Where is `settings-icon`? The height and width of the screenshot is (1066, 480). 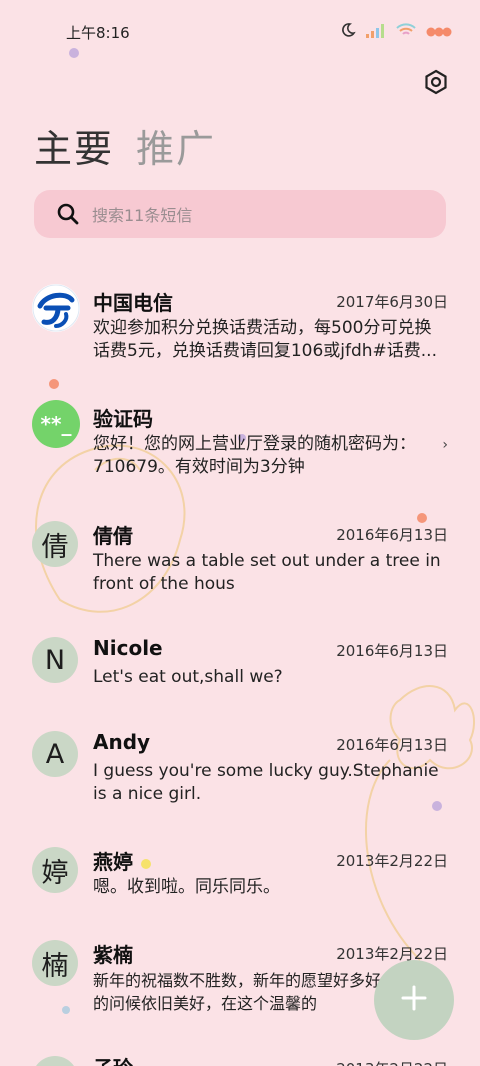 settings-icon is located at coordinates (436, 84).